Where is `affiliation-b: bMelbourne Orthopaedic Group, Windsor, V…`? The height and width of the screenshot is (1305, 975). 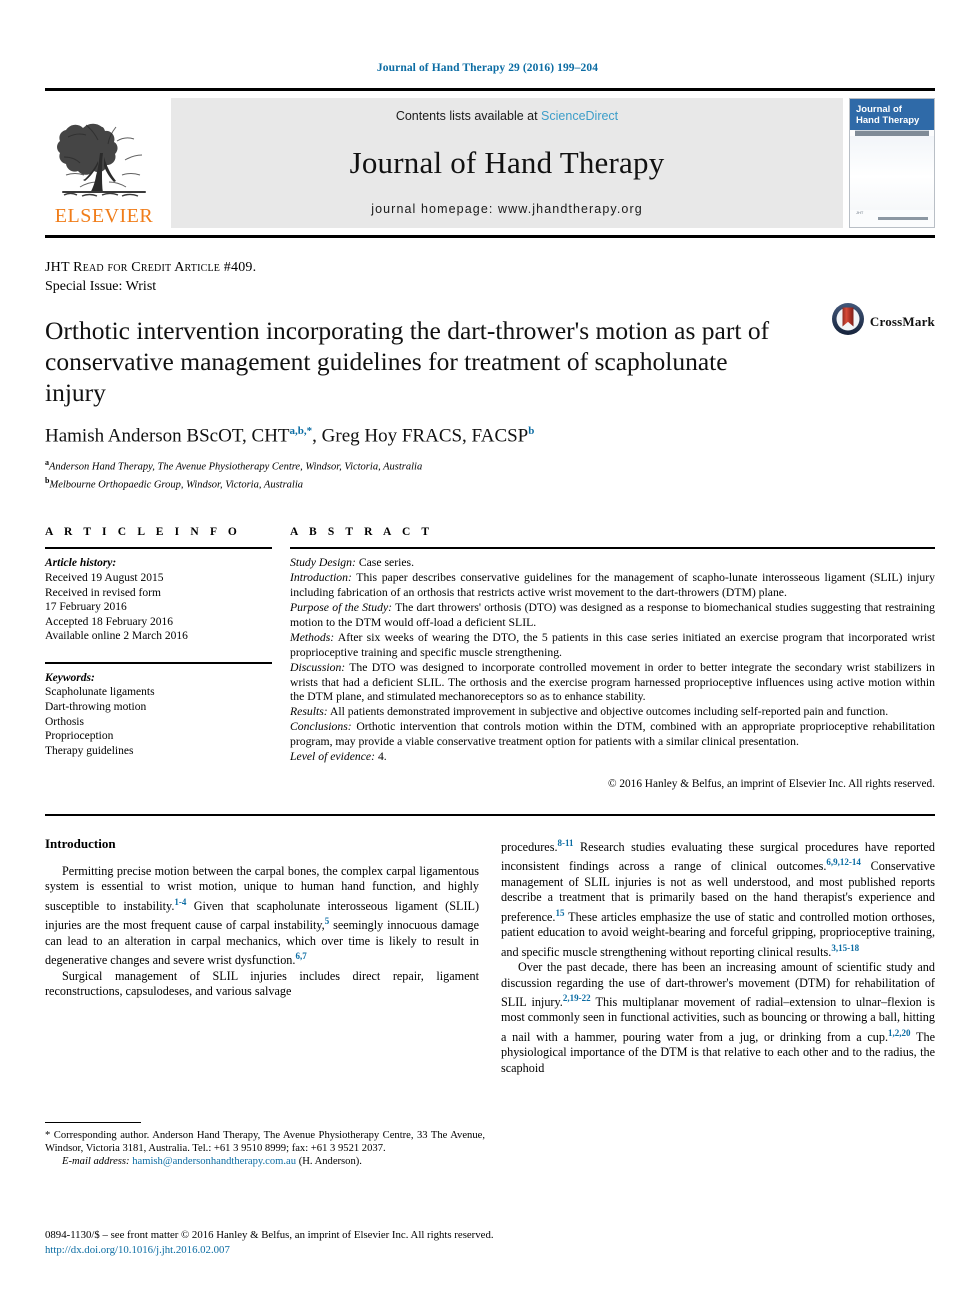
affiliation-b: bMelbourne Orthopaedic Group, Windsor, V… is located at coordinates (490, 483).